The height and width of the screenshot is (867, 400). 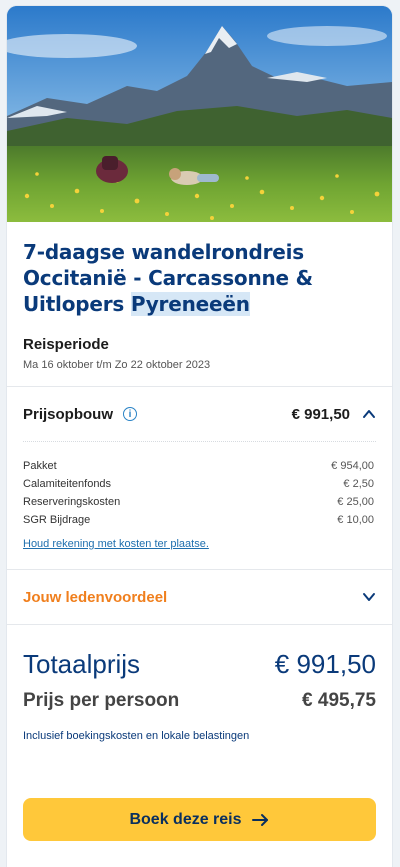 What do you see at coordinates (117, 365) in the screenshot?
I see `period-value: Ma 16 oktober t/m Zo 22 oktober 2023` at bounding box center [117, 365].